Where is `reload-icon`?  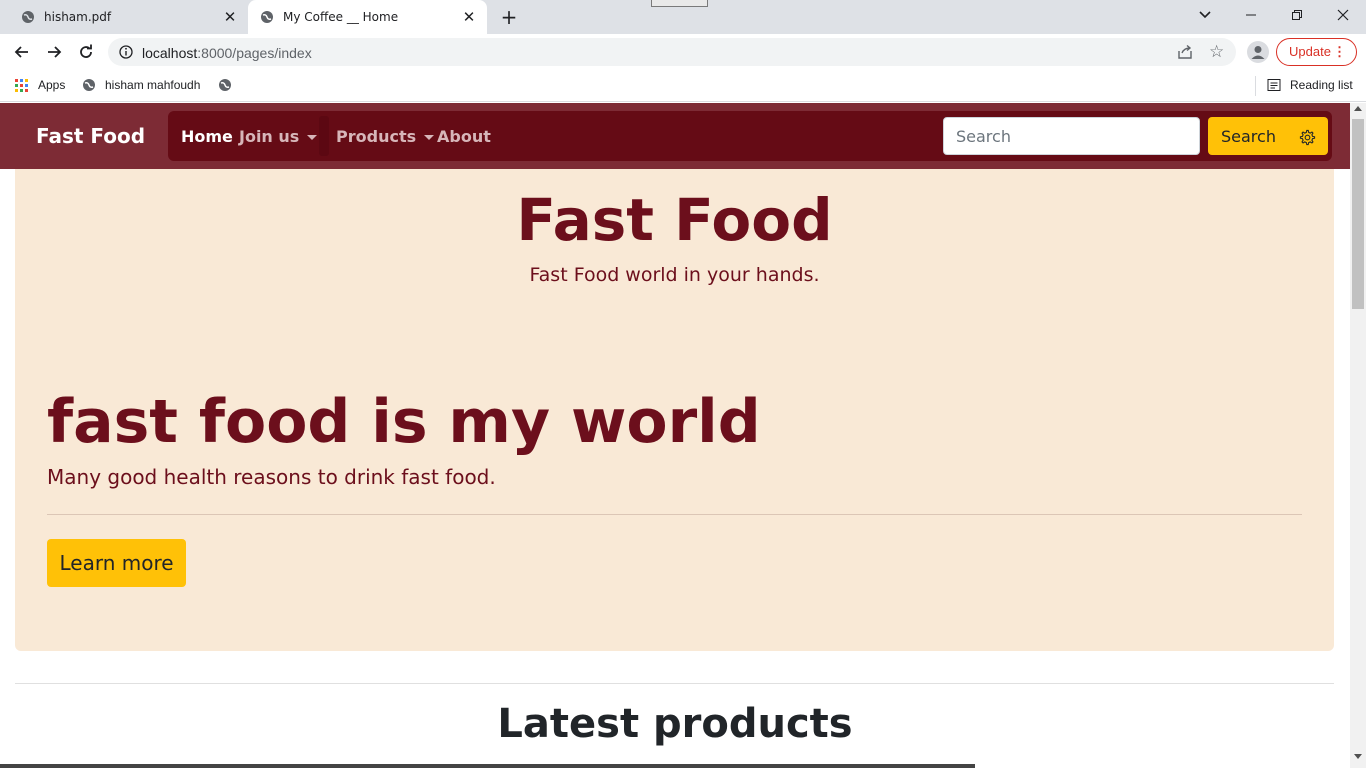
reload-icon is located at coordinates (86, 52).